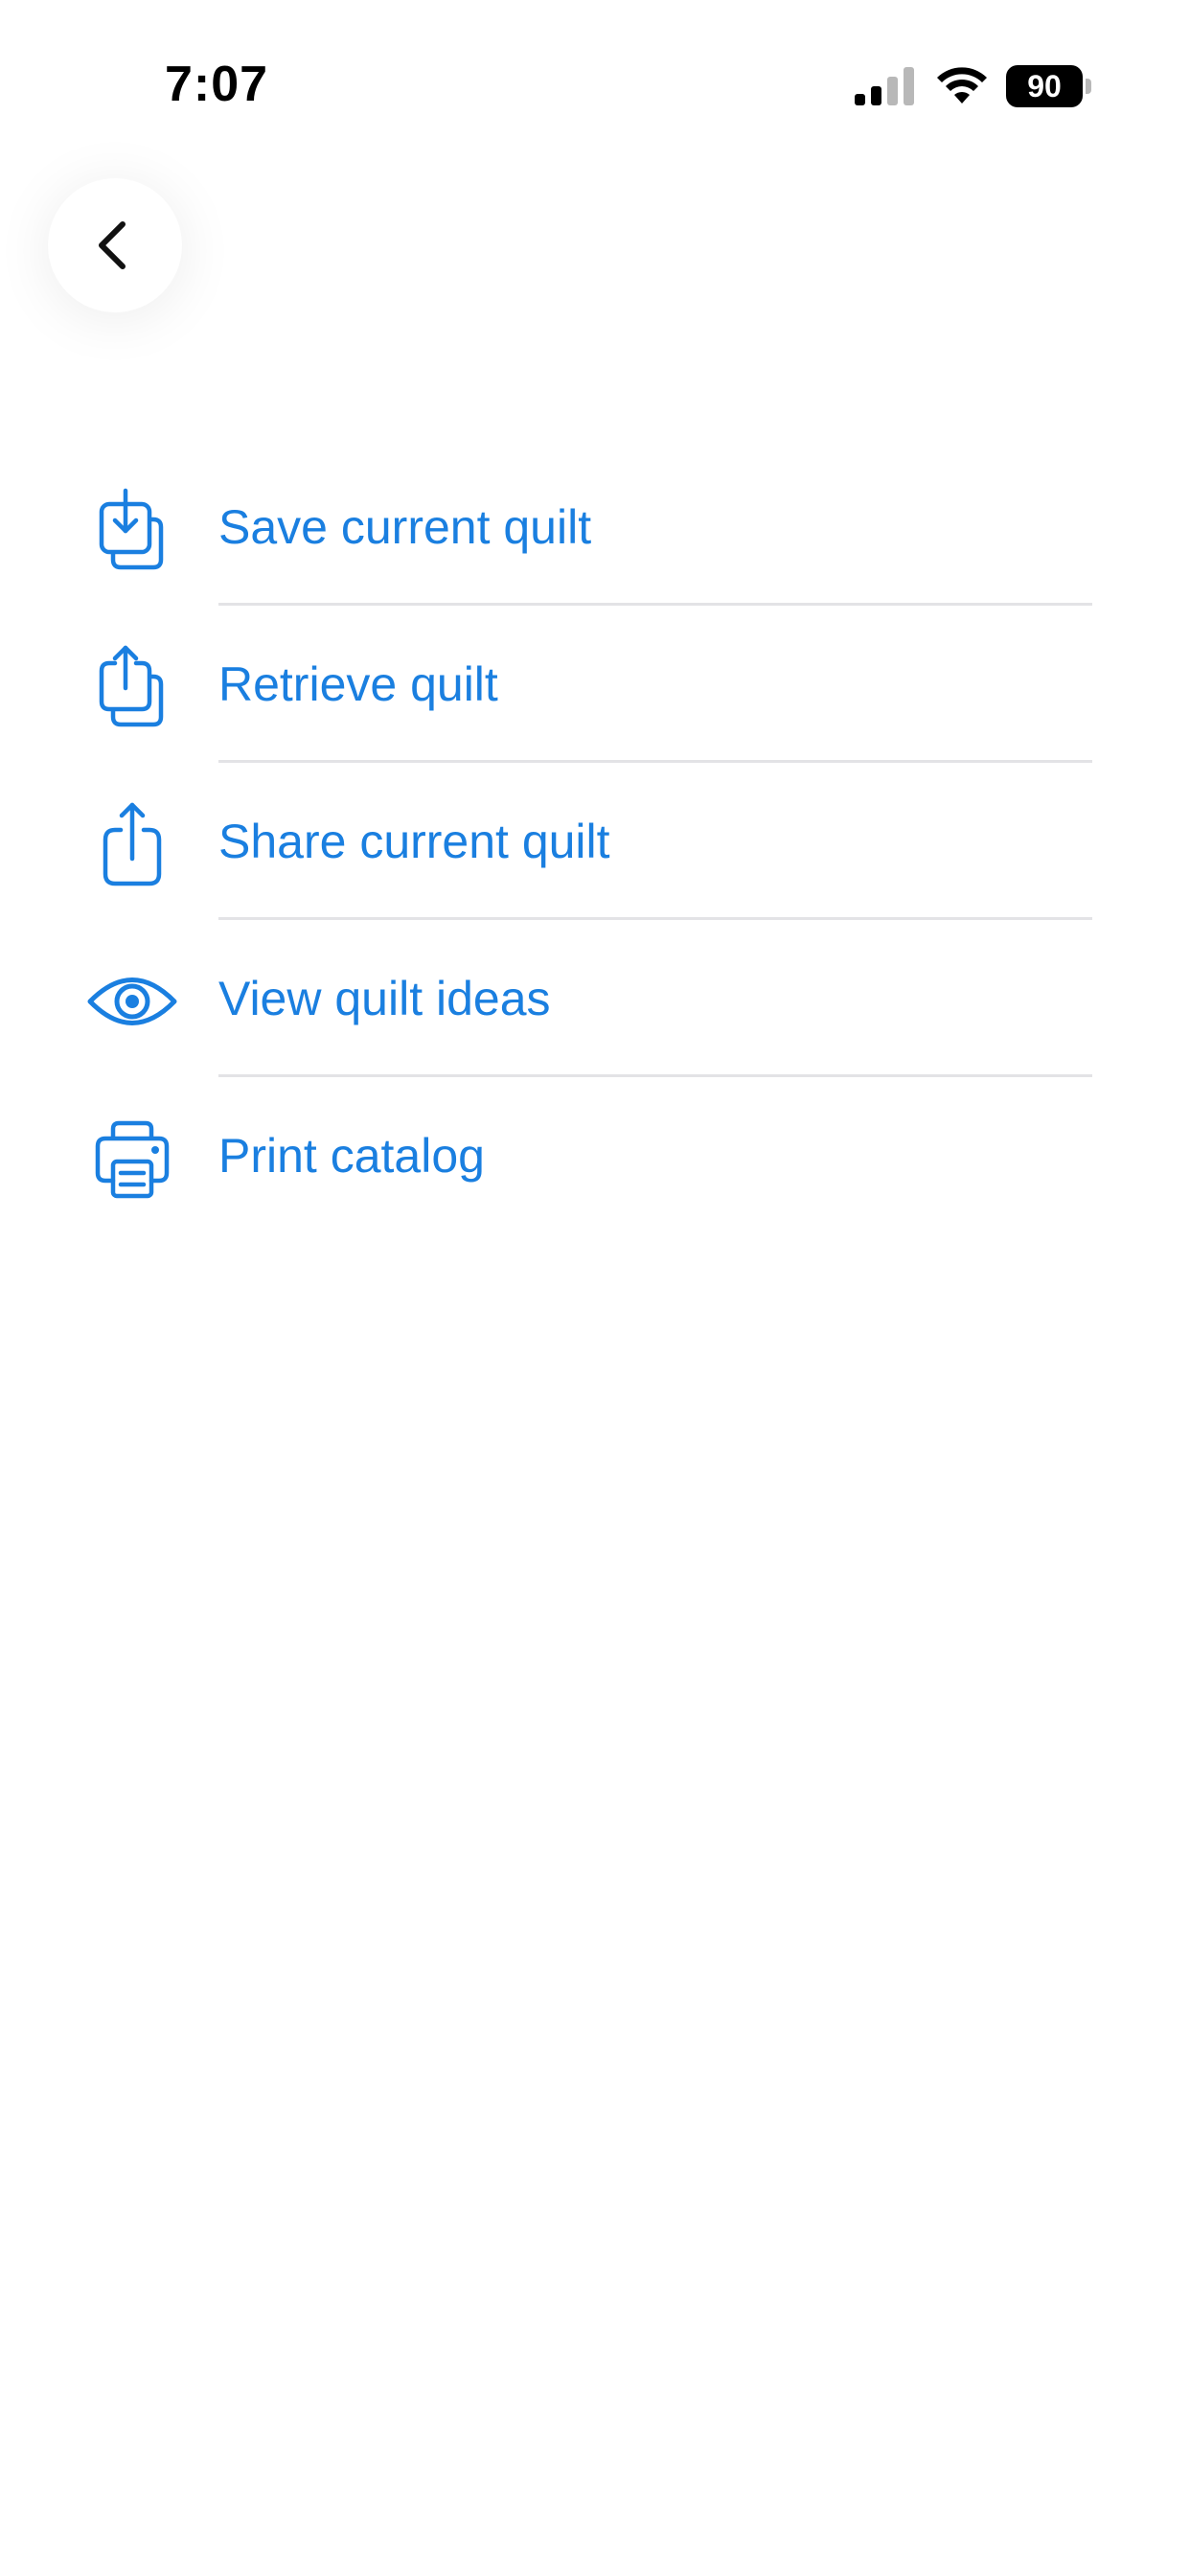  What do you see at coordinates (217, 85) in the screenshot?
I see `status-time: 7:07` at bounding box center [217, 85].